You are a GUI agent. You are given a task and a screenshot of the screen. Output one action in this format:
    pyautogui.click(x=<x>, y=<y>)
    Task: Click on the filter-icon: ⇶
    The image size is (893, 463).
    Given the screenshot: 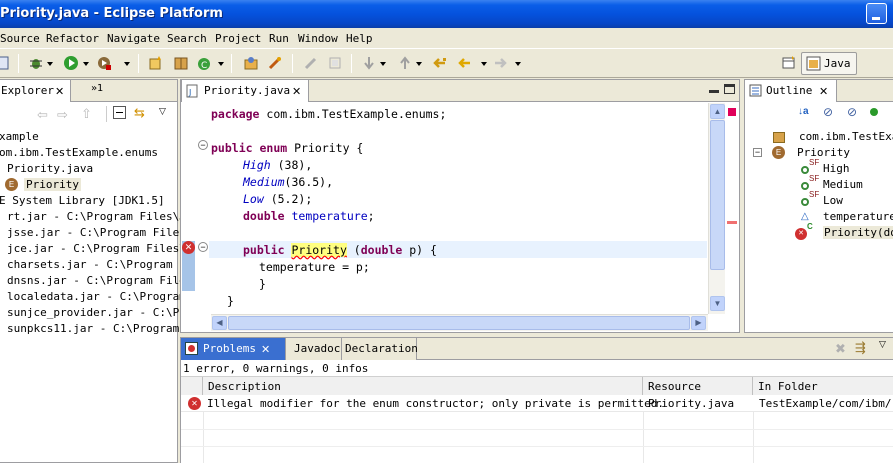 What is the action you would take?
    pyautogui.click(x=860, y=348)
    